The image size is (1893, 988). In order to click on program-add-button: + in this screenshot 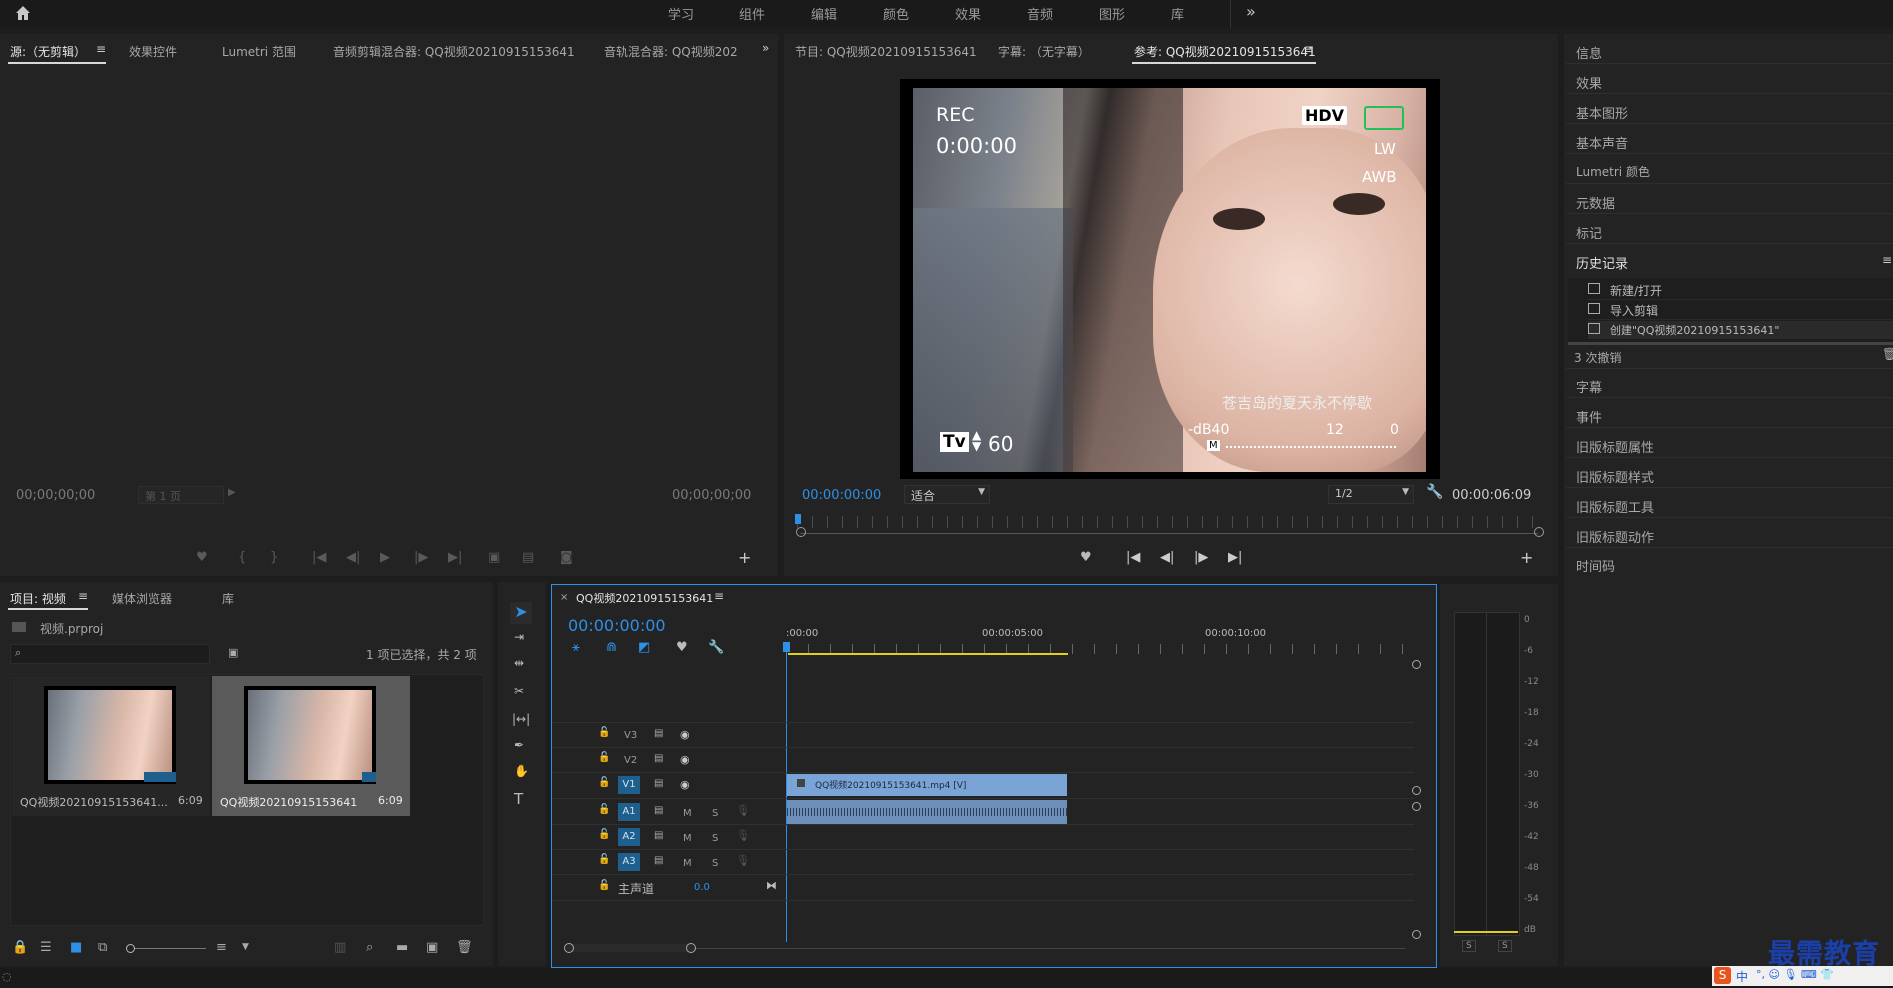, I will do `click(1526, 557)`.